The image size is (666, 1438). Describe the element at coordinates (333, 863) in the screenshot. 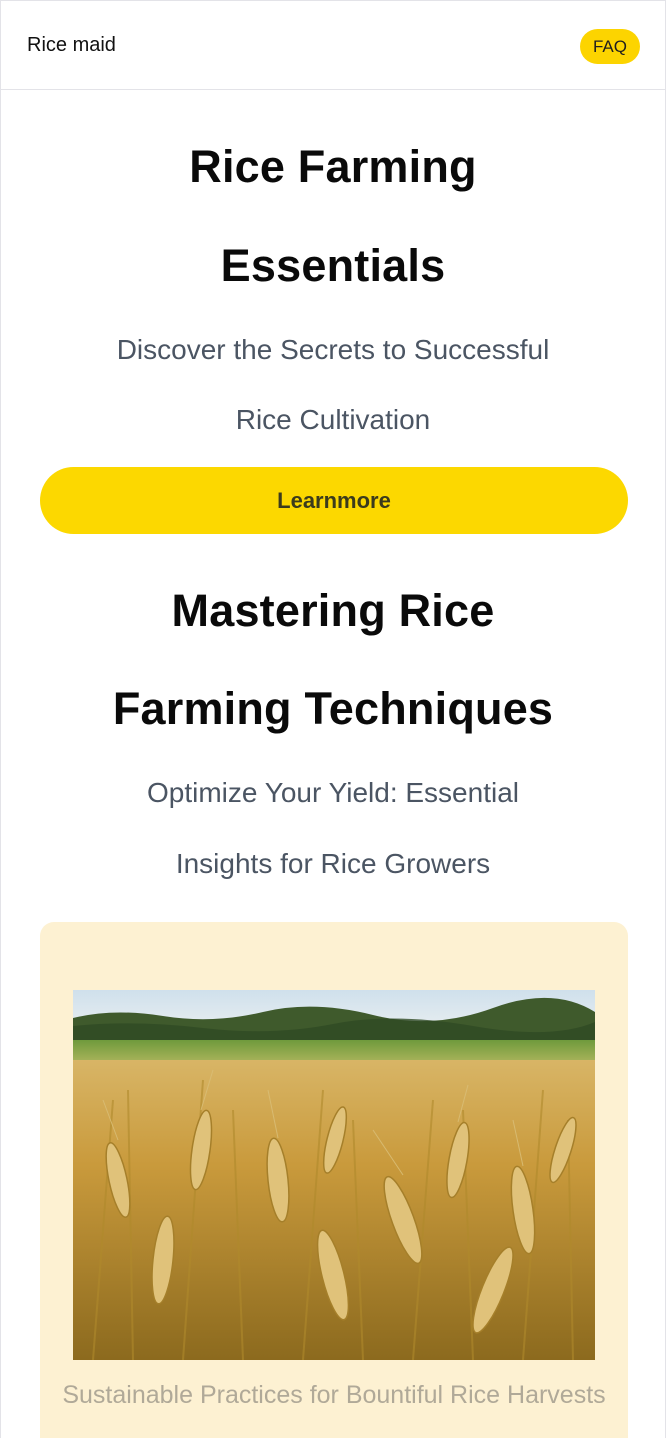

I see `section-subtitle-line-2: Insights for Rice Growers` at that location.